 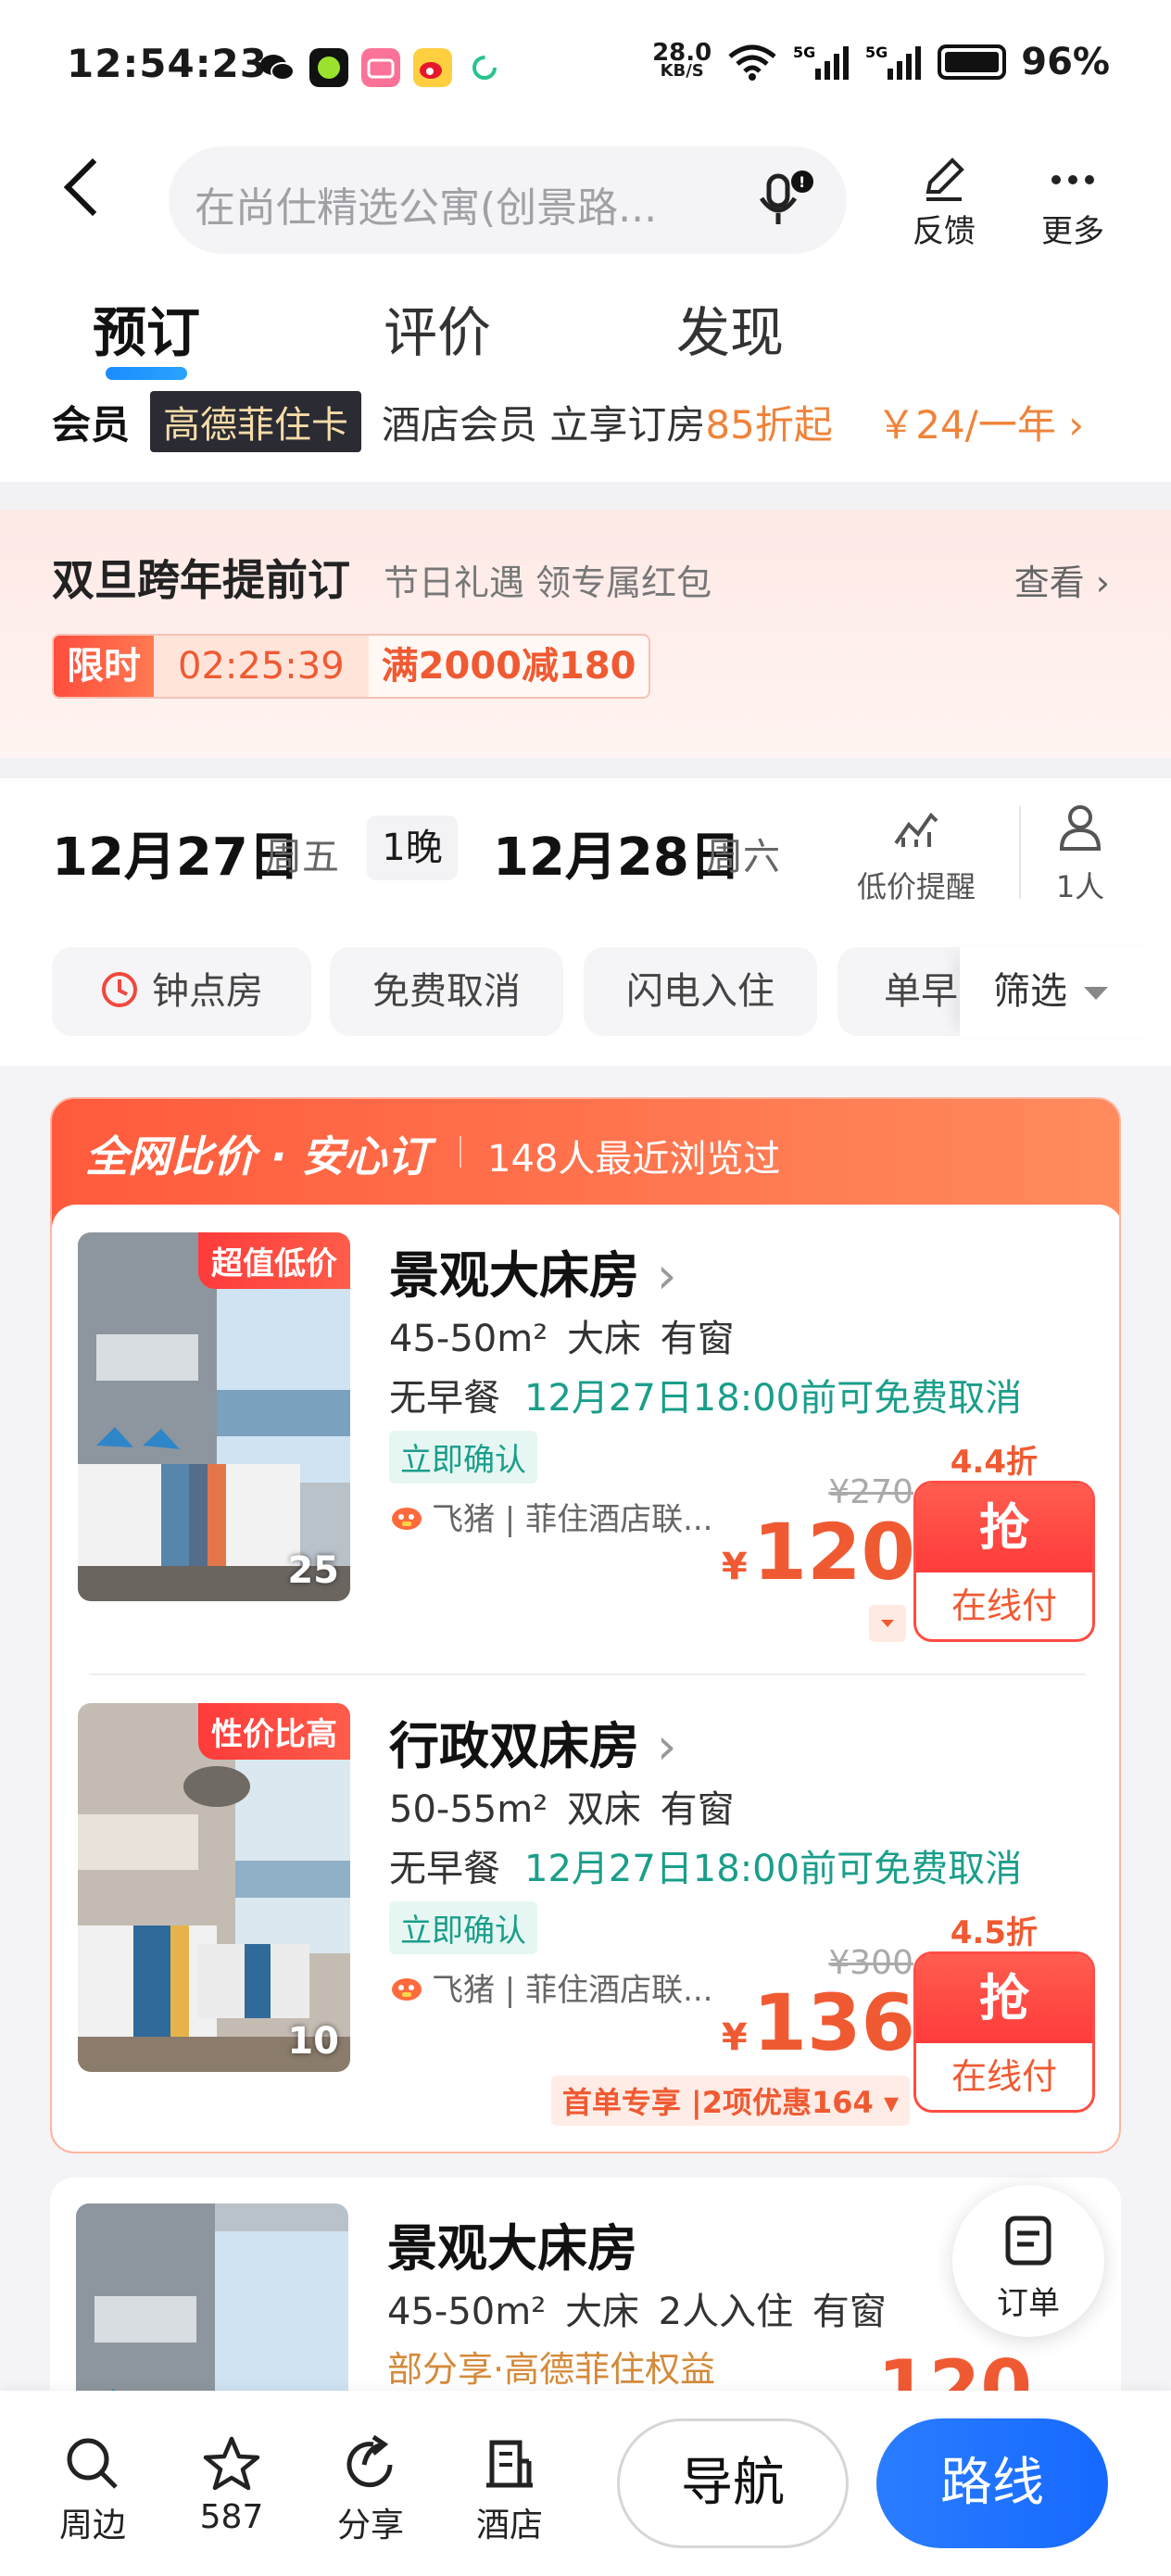 I want to click on back-icon, so click(x=93, y=187).